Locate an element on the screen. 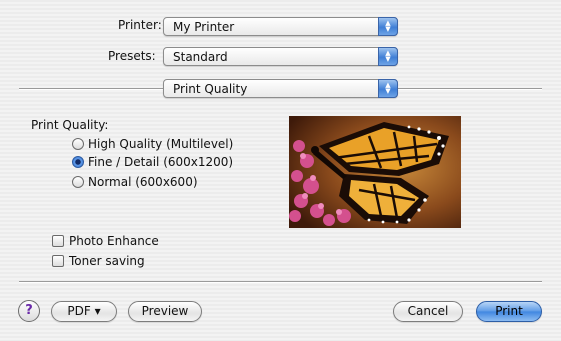  question-mark-icon: ? is located at coordinates (29, 310).